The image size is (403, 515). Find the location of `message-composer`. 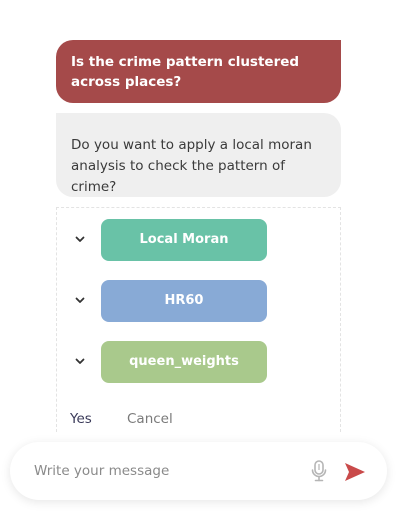

message-composer is located at coordinates (198, 471).